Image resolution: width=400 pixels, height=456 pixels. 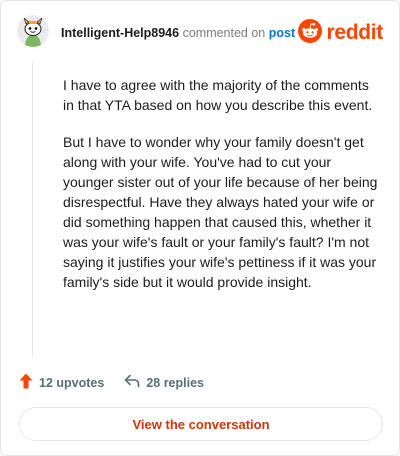 I want to click on upvote-button: 12 upvotes, so click(x=61, y=383).